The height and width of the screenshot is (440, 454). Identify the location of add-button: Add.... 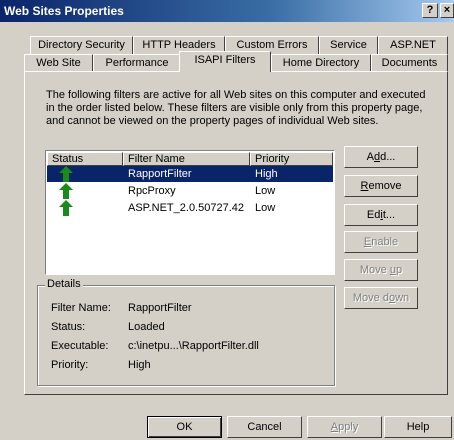
(381, 157).